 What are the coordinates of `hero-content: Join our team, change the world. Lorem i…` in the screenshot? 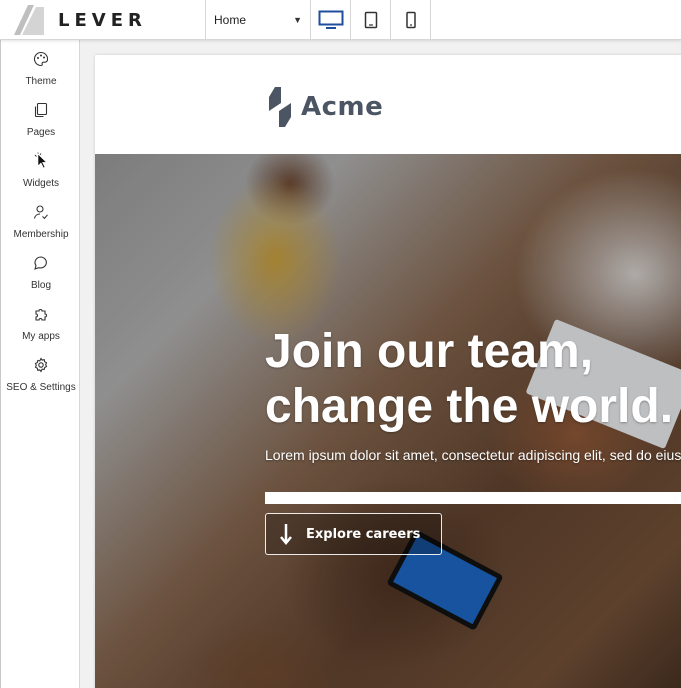 It's located at (473, 393).